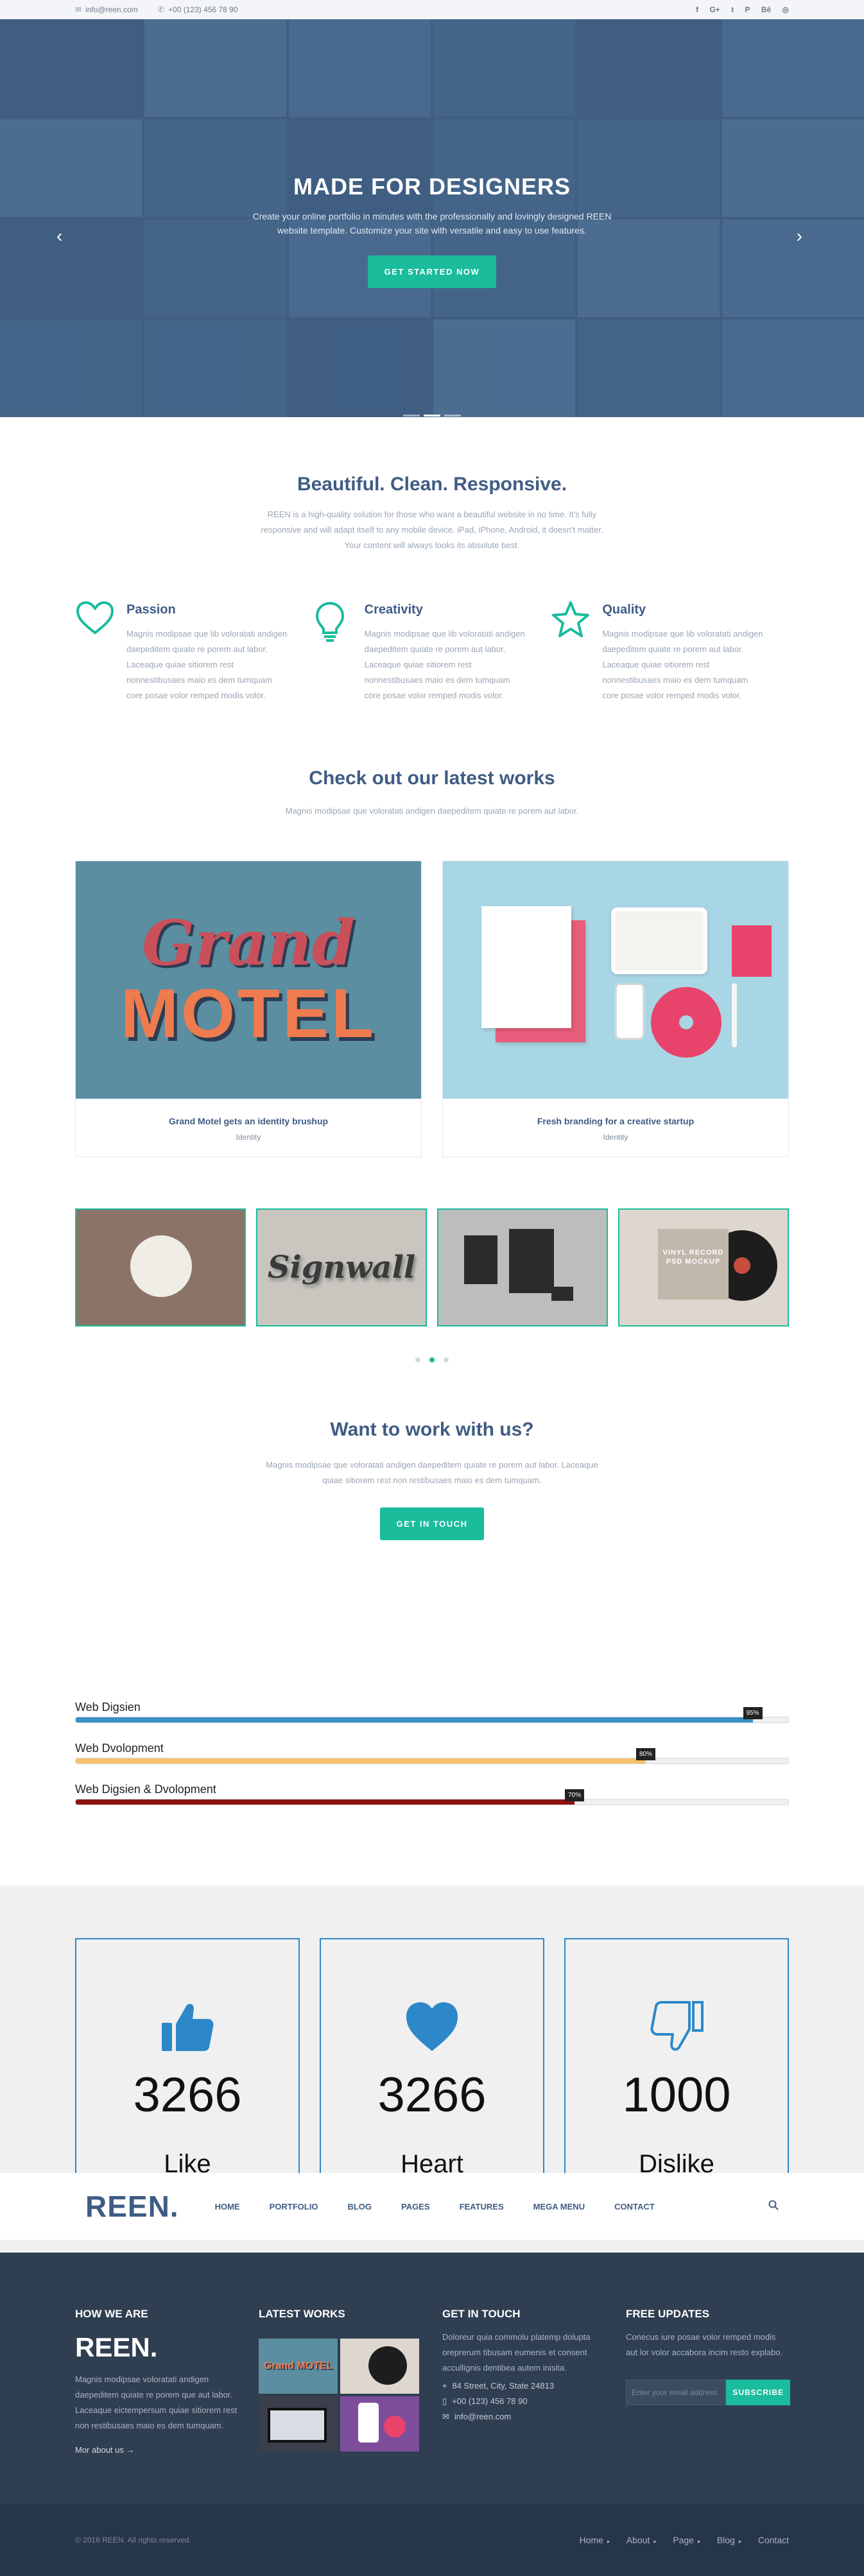  Describe the element at coordinates (774, 2540) in the screenshot. I see `footer-link-contact: Contact` at that location.